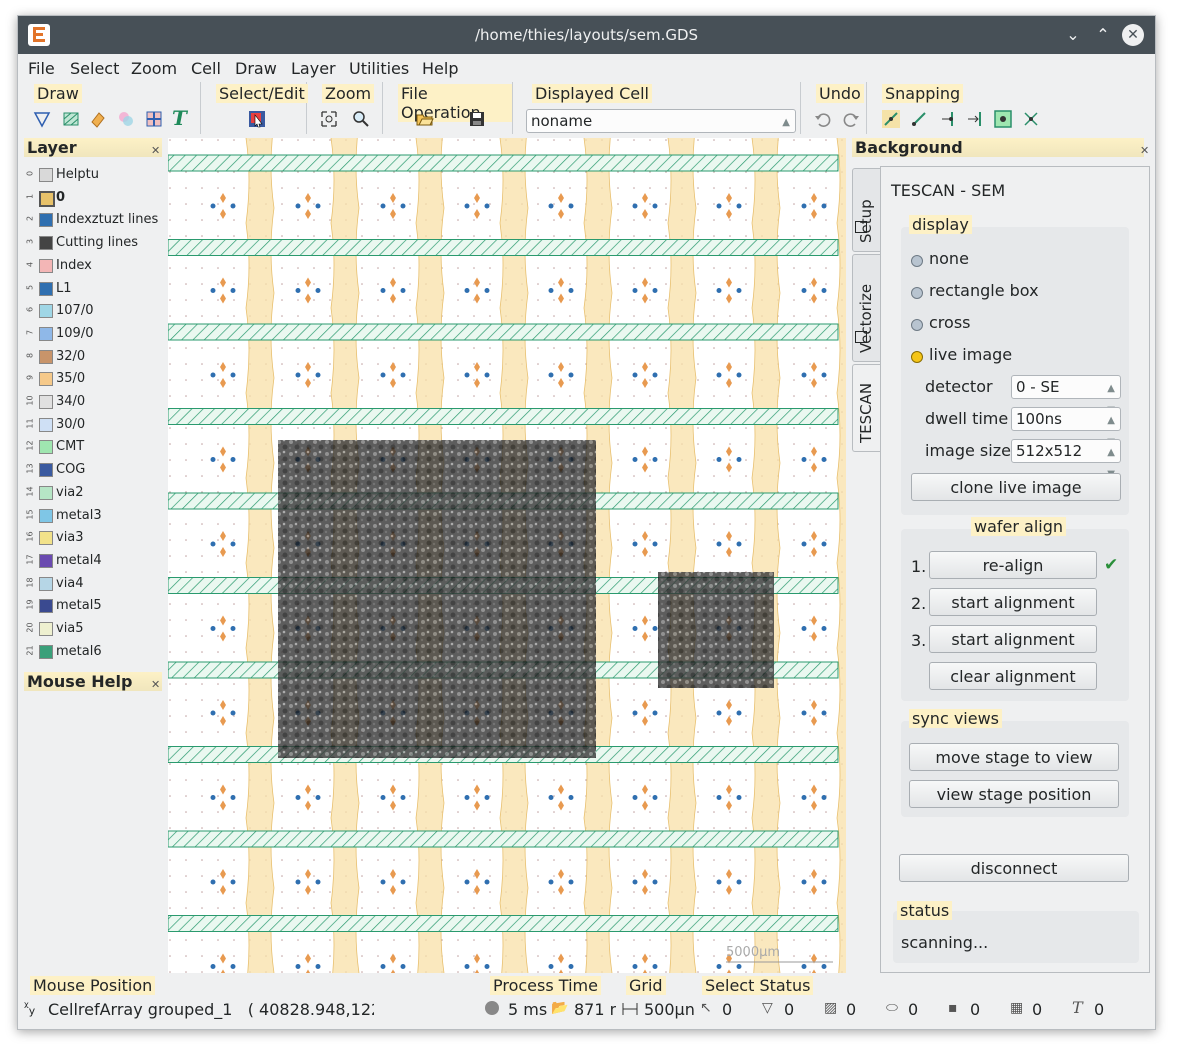 The height and width of the screenshot is (1058, 1183). Describe the element at coordinates (154, 68) in the screenshot. I see `menu-zoom: Zoom` at that location.